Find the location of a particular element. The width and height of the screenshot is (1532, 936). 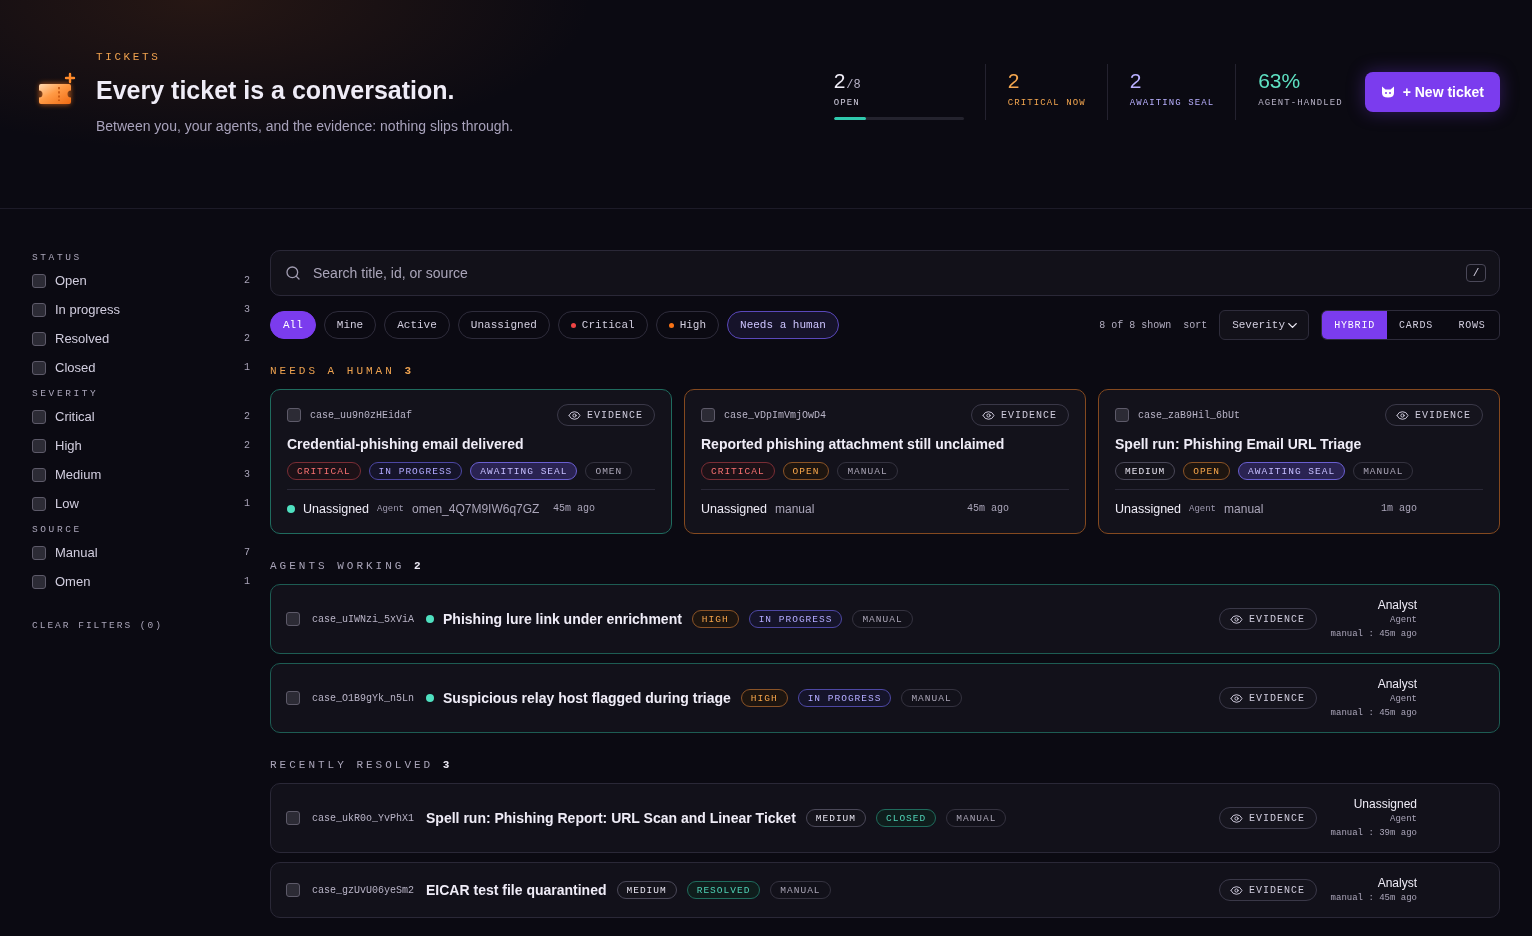

filter-label: Critical is located at coordinates (75, 416).